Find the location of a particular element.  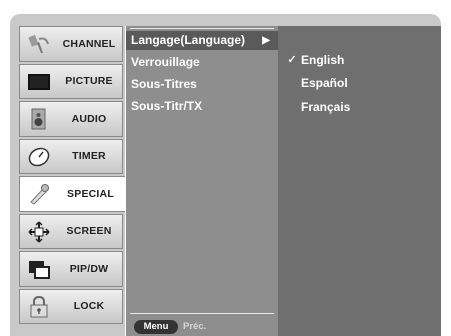

submenu-item-label: Verrouillage is located at coordinates (165, 62).